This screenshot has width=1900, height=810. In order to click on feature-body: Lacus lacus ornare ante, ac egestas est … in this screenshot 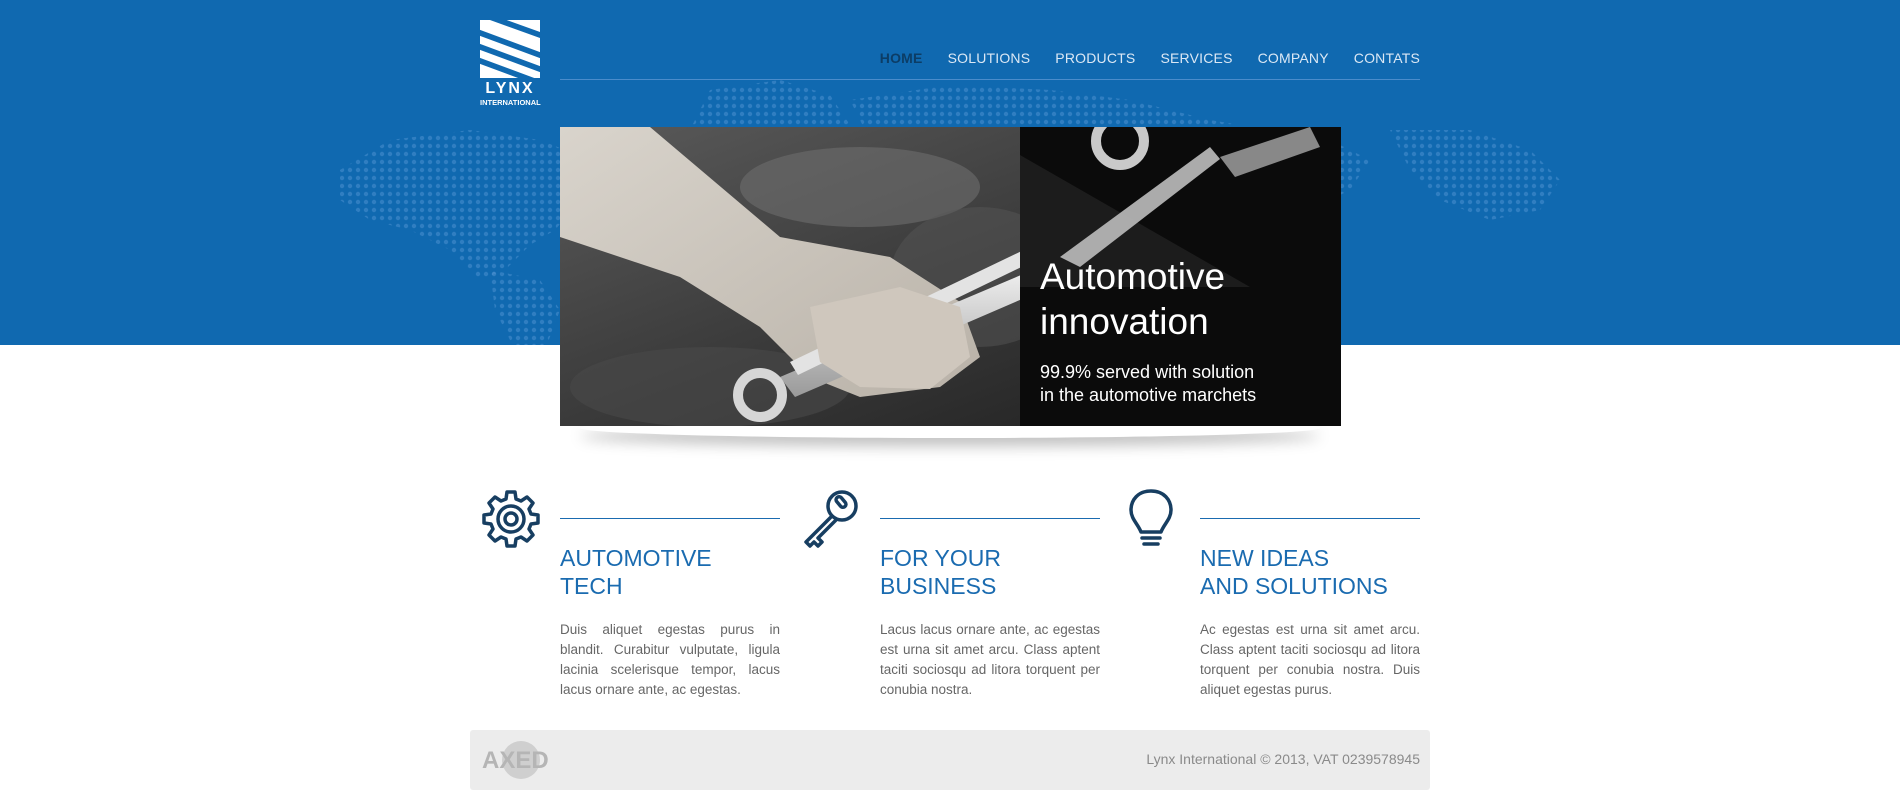, I will do `click(990, 659)`.